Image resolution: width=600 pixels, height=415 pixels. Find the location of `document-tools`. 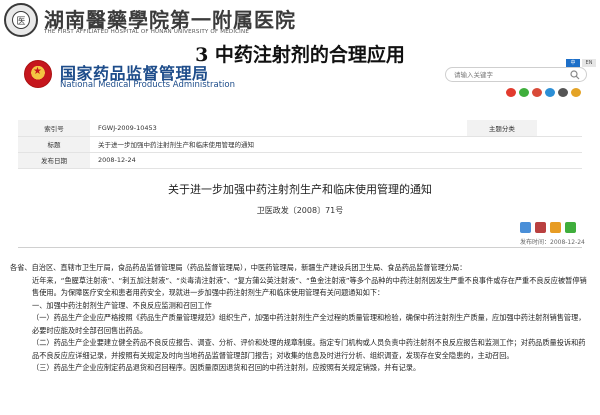

document-tools is located at coordinates (548, 227).